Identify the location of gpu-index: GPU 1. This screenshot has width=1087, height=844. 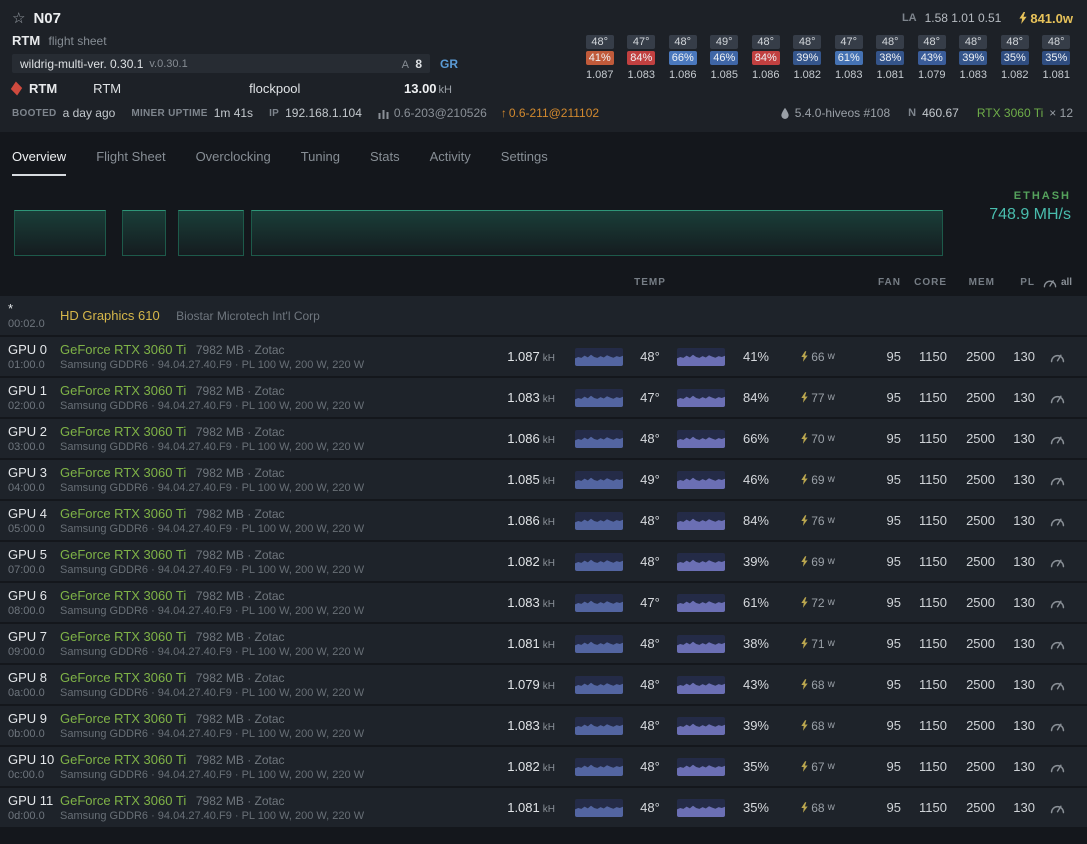
(28, 390).